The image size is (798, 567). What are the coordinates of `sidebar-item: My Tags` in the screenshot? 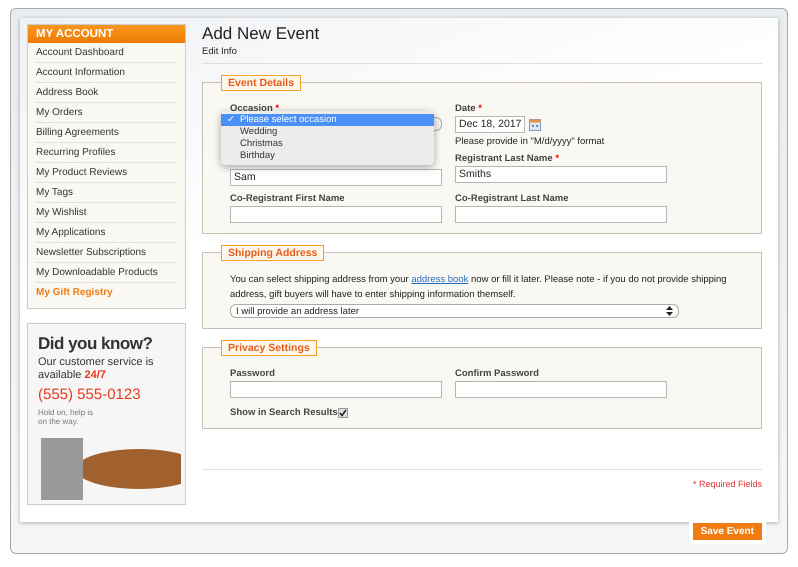 It's located at (106, 193).